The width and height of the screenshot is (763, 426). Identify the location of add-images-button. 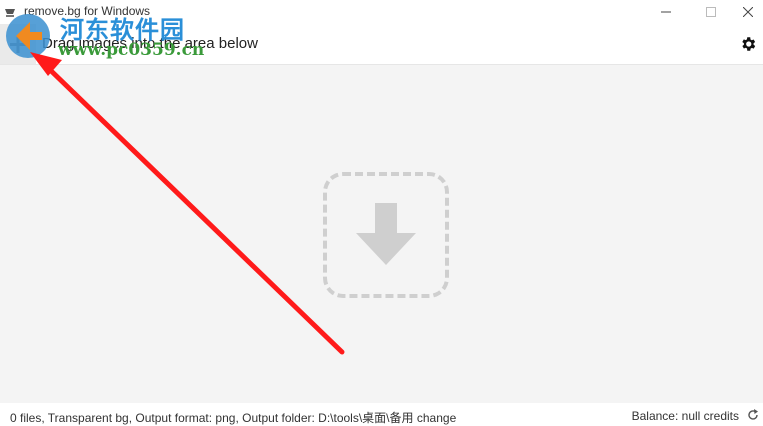
(18, 44).